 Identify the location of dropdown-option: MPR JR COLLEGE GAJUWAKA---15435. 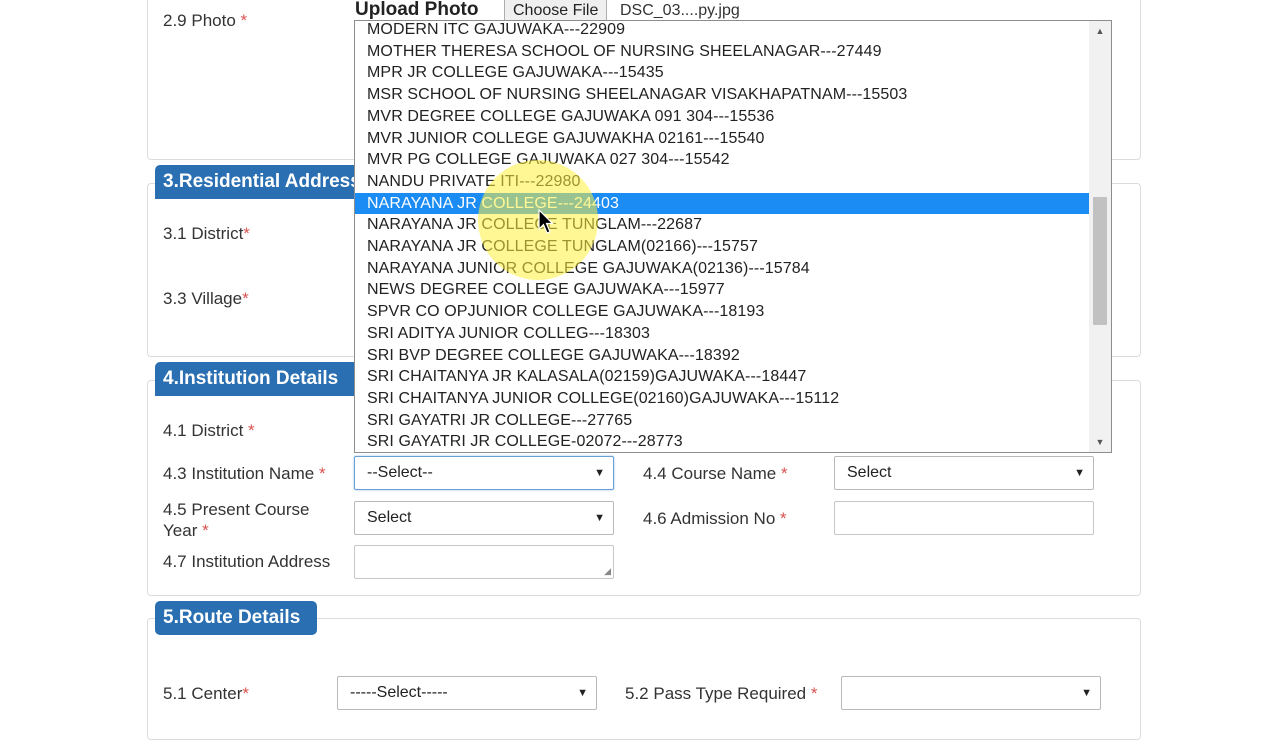
(722, 72).